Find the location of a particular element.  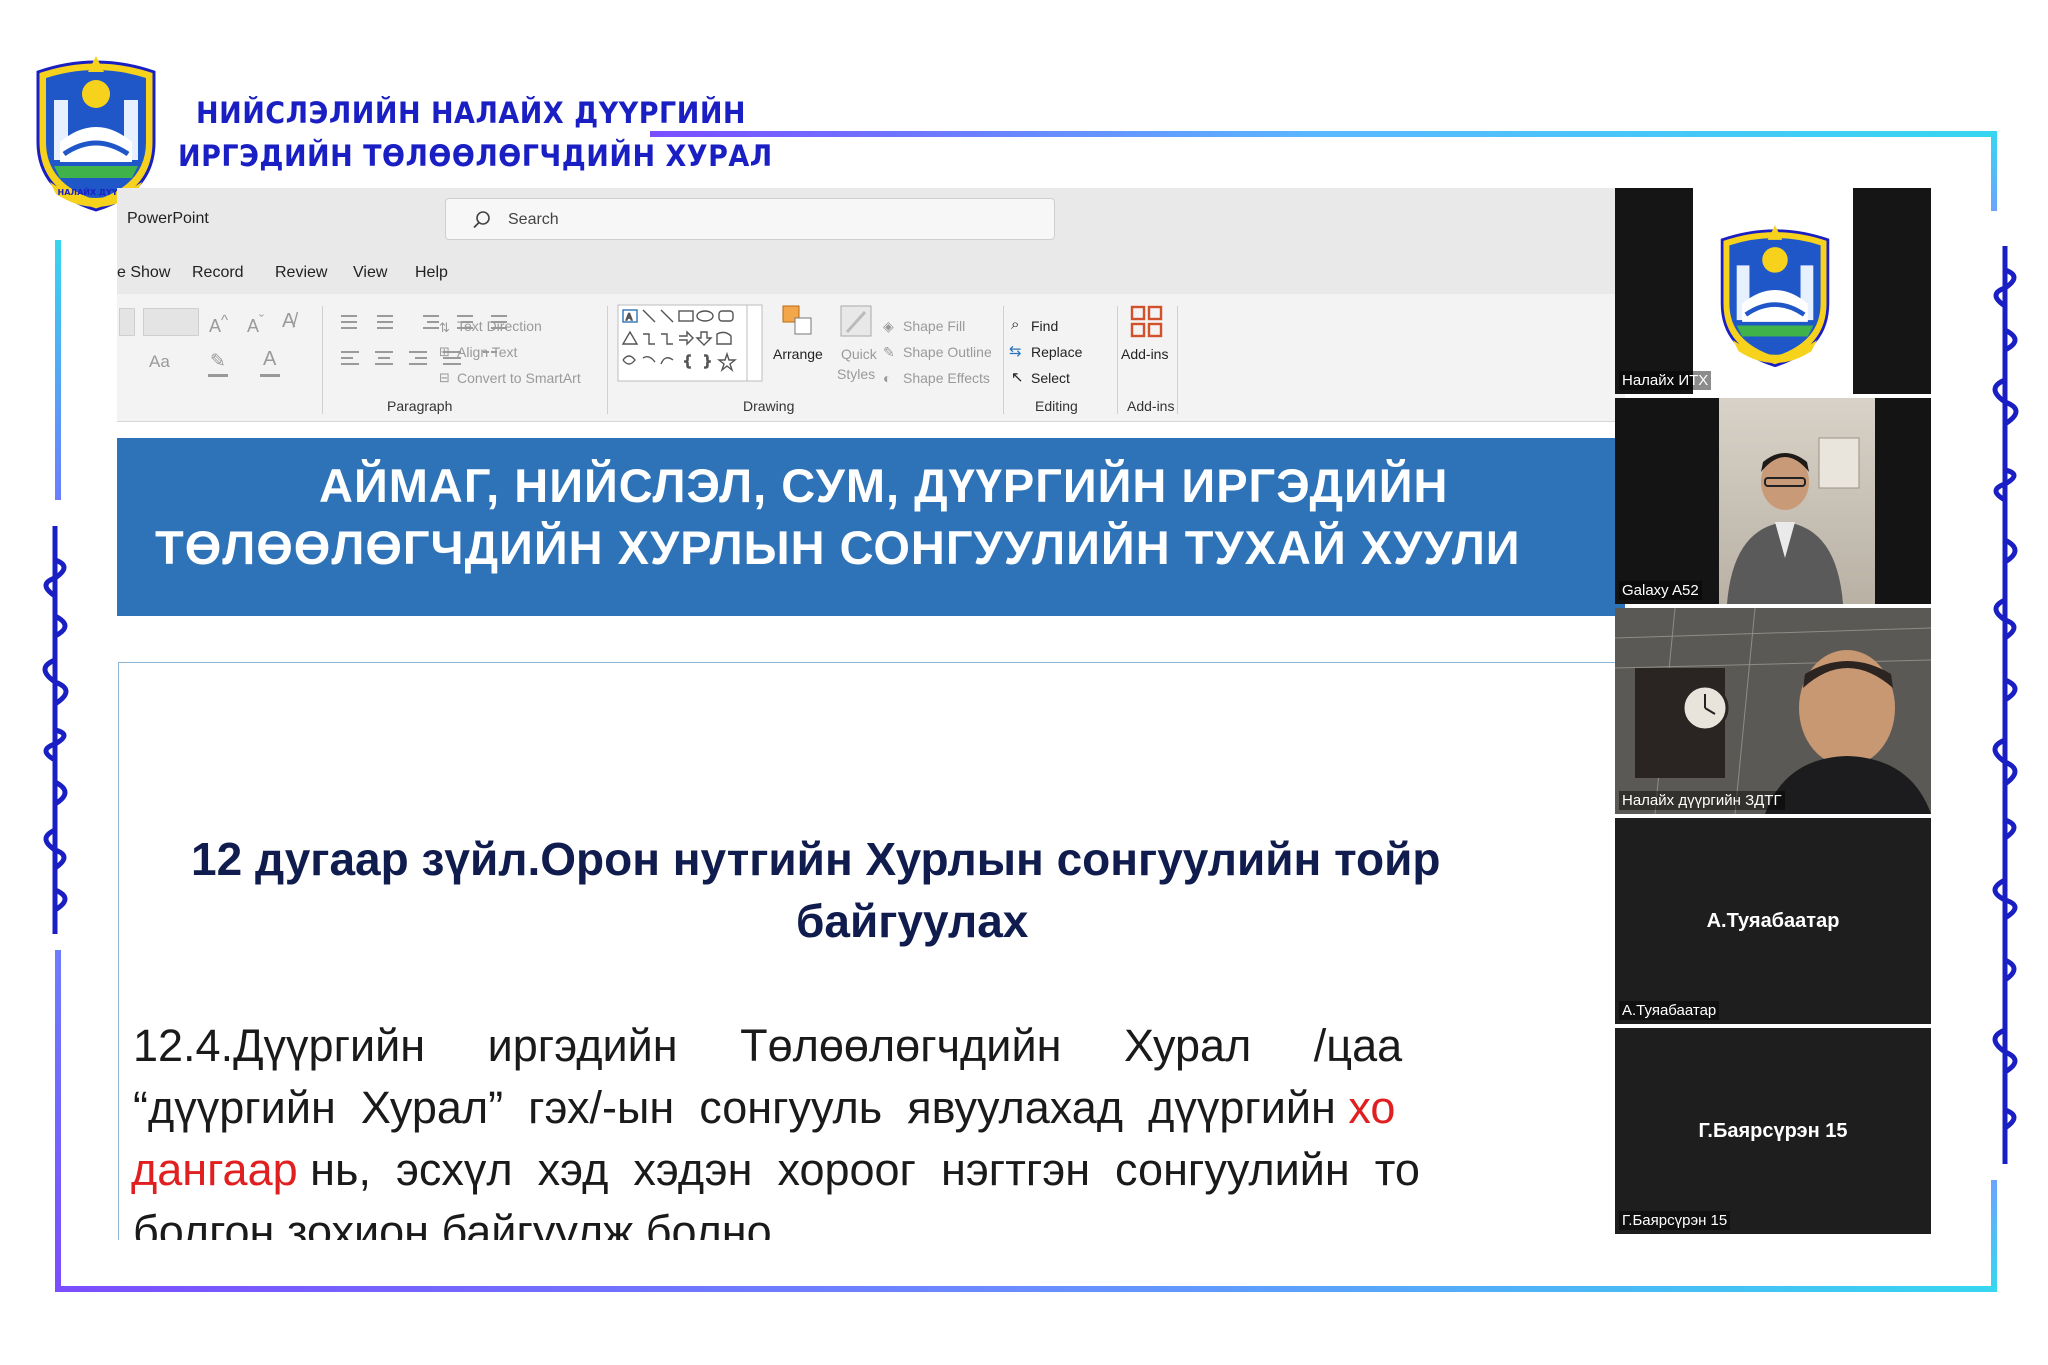

vertical-script-left is located at coordinates (55, 730).